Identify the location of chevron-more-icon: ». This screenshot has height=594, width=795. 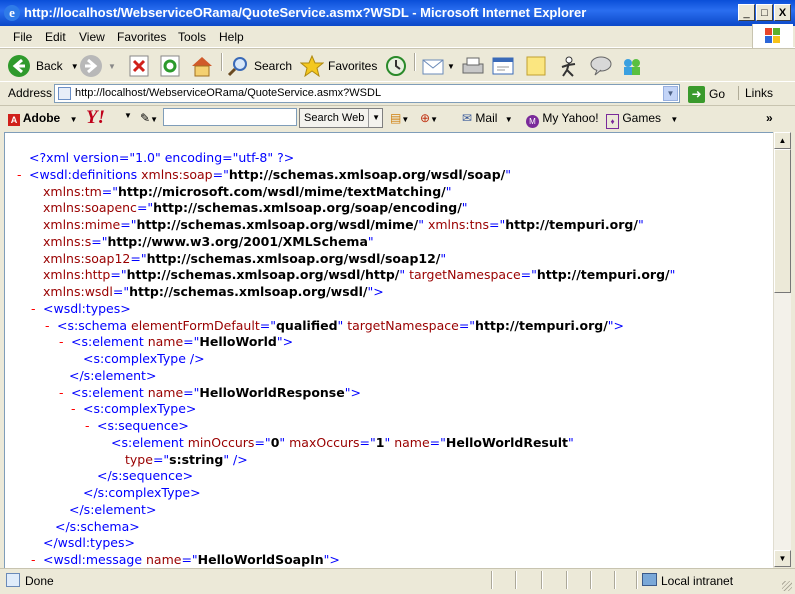
(769, 118).